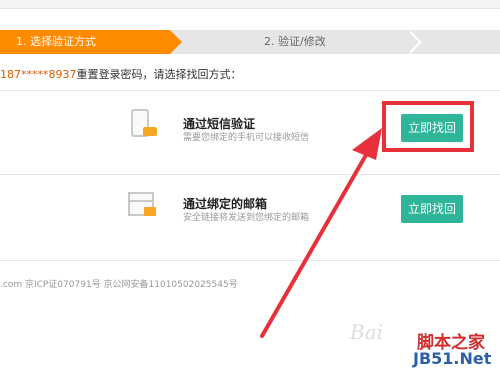  Describe the element at coordinates (367, 144) in the screenshot. I see `arrow-head` at that location.